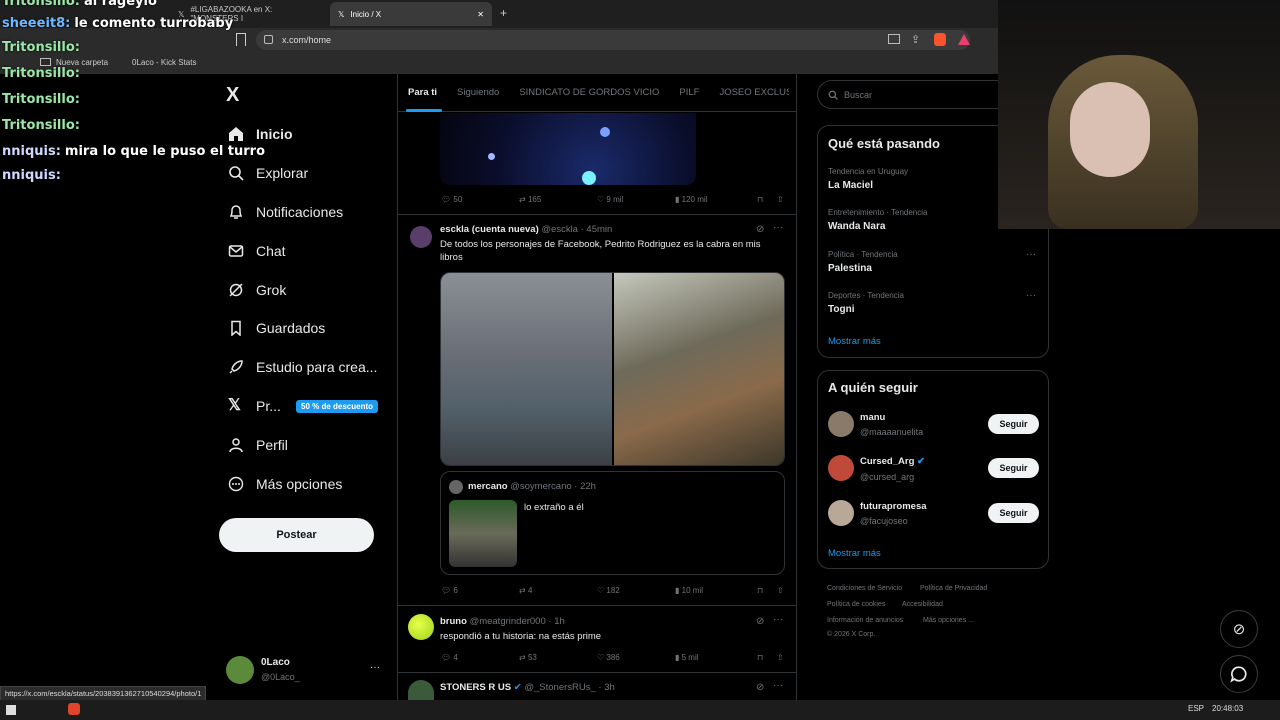  What do you see at coordinates (411, 14) in the screenshot?
I see `tab-inicio-x: 𝕏 Inicio / X ✕` at bounding box center [411, 14].